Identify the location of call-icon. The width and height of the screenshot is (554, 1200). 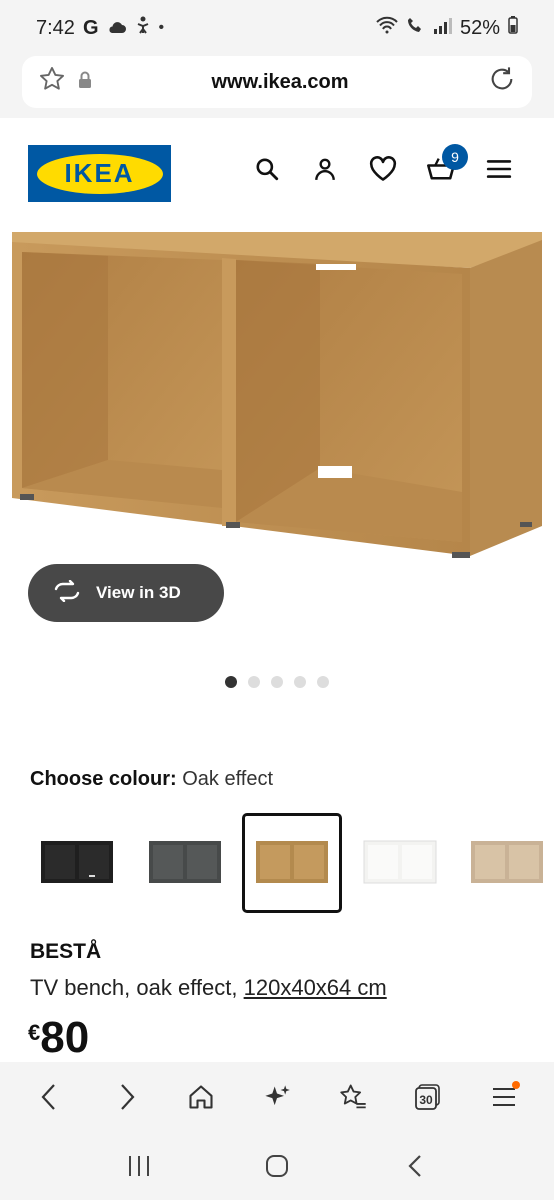
(416, 28).